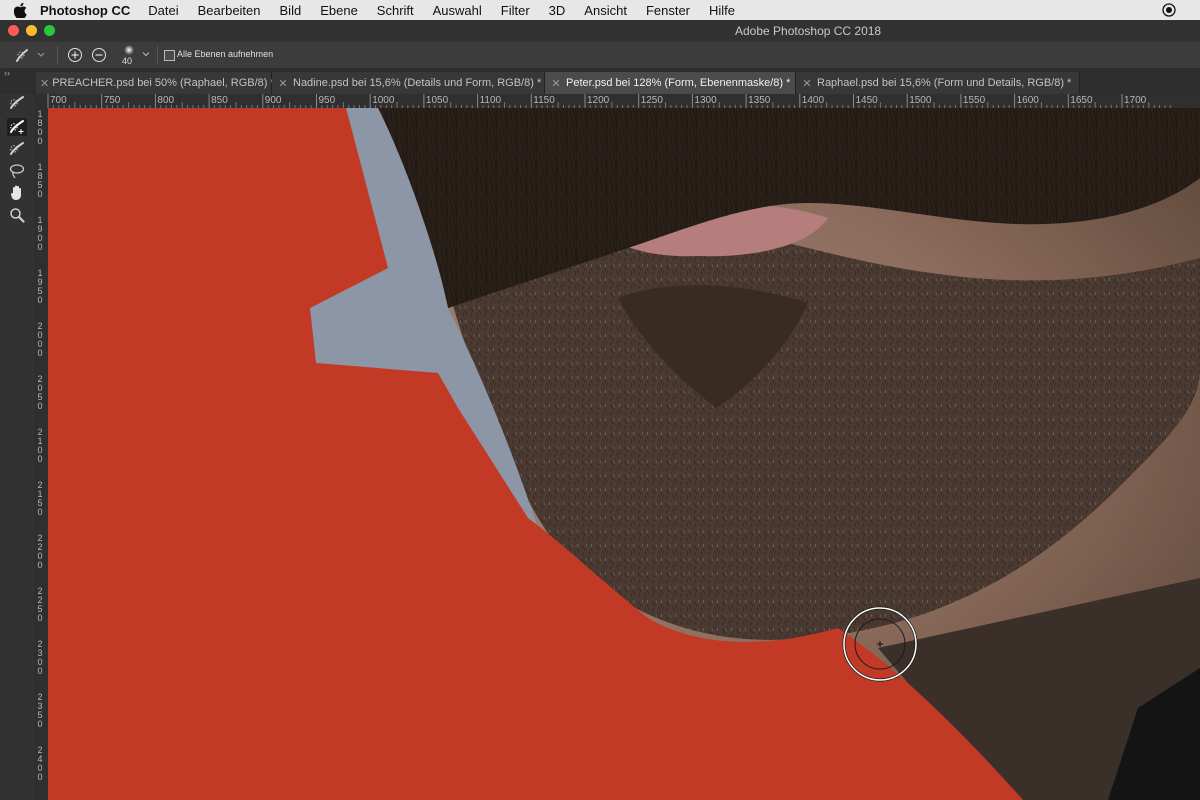 This screenshot has height=800, width=1200. I want to click on tools-panel, so click(17, 447).